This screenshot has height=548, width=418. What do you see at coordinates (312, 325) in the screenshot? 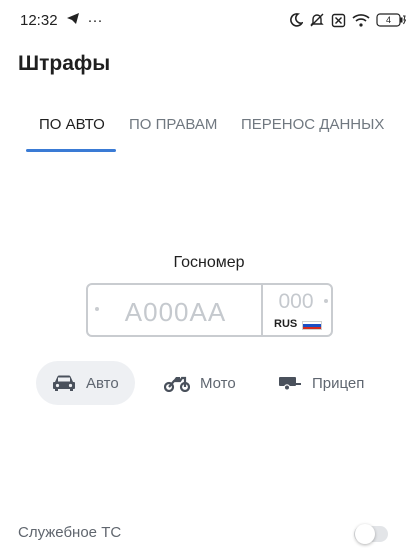
I see `russia-flag-icon` at bounding box center [312, 325].